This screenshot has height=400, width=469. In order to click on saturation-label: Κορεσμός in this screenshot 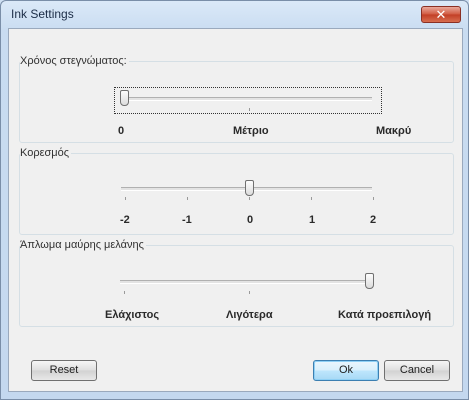, I will do `click(46, 153)`.